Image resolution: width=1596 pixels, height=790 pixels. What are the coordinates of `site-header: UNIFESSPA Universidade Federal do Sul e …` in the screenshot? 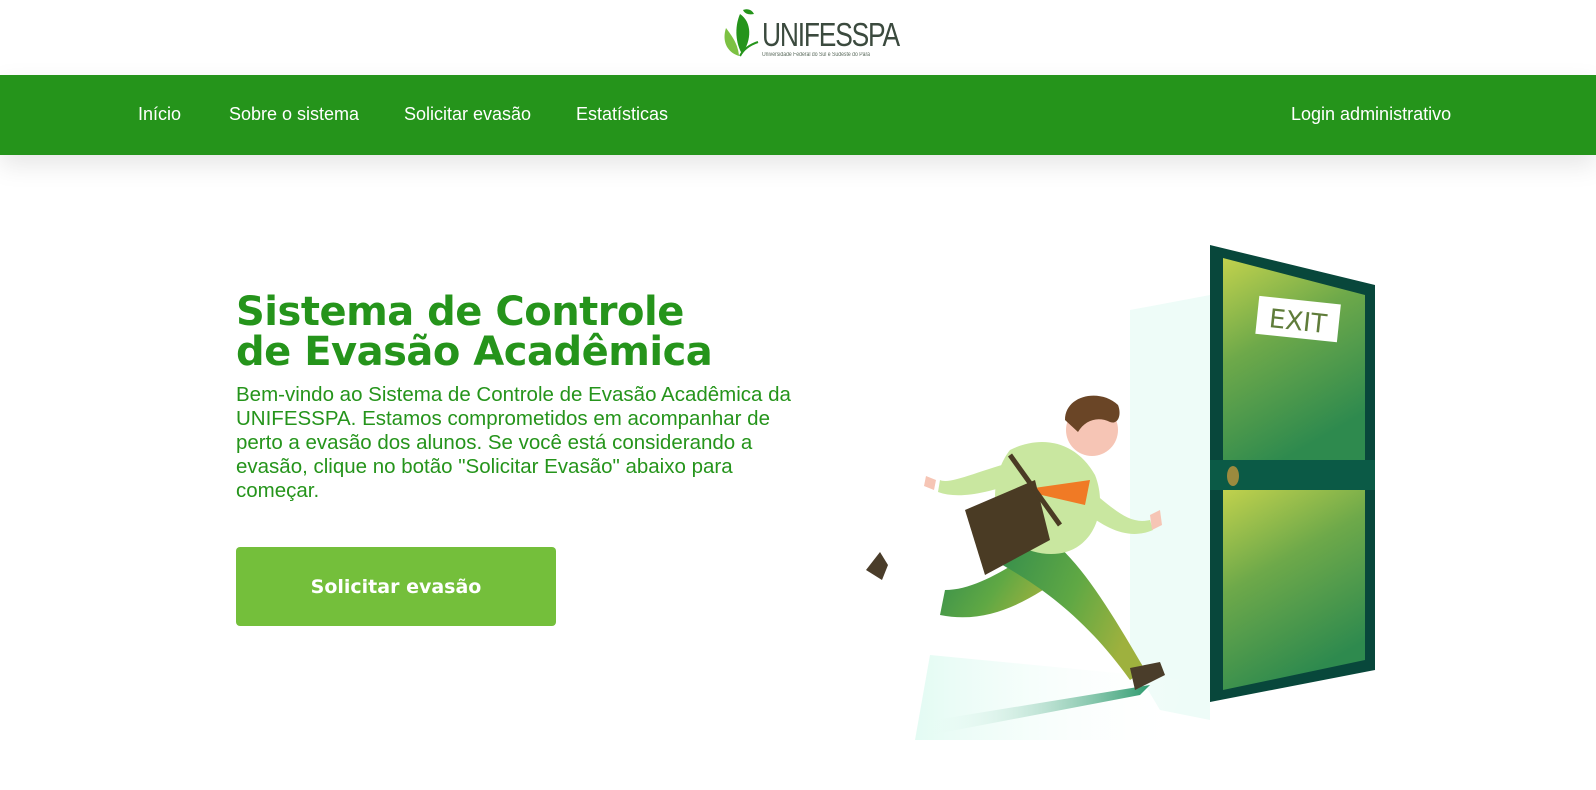 It's located at (798, 37).